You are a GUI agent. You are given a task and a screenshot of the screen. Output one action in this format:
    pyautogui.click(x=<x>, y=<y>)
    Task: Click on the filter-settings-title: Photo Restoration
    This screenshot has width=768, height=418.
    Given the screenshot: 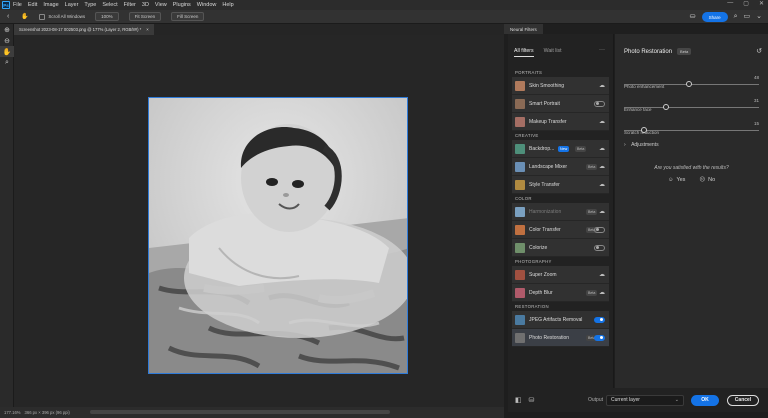 What is the action you would take?
    pyautogui.click(x=648, y=51)
    